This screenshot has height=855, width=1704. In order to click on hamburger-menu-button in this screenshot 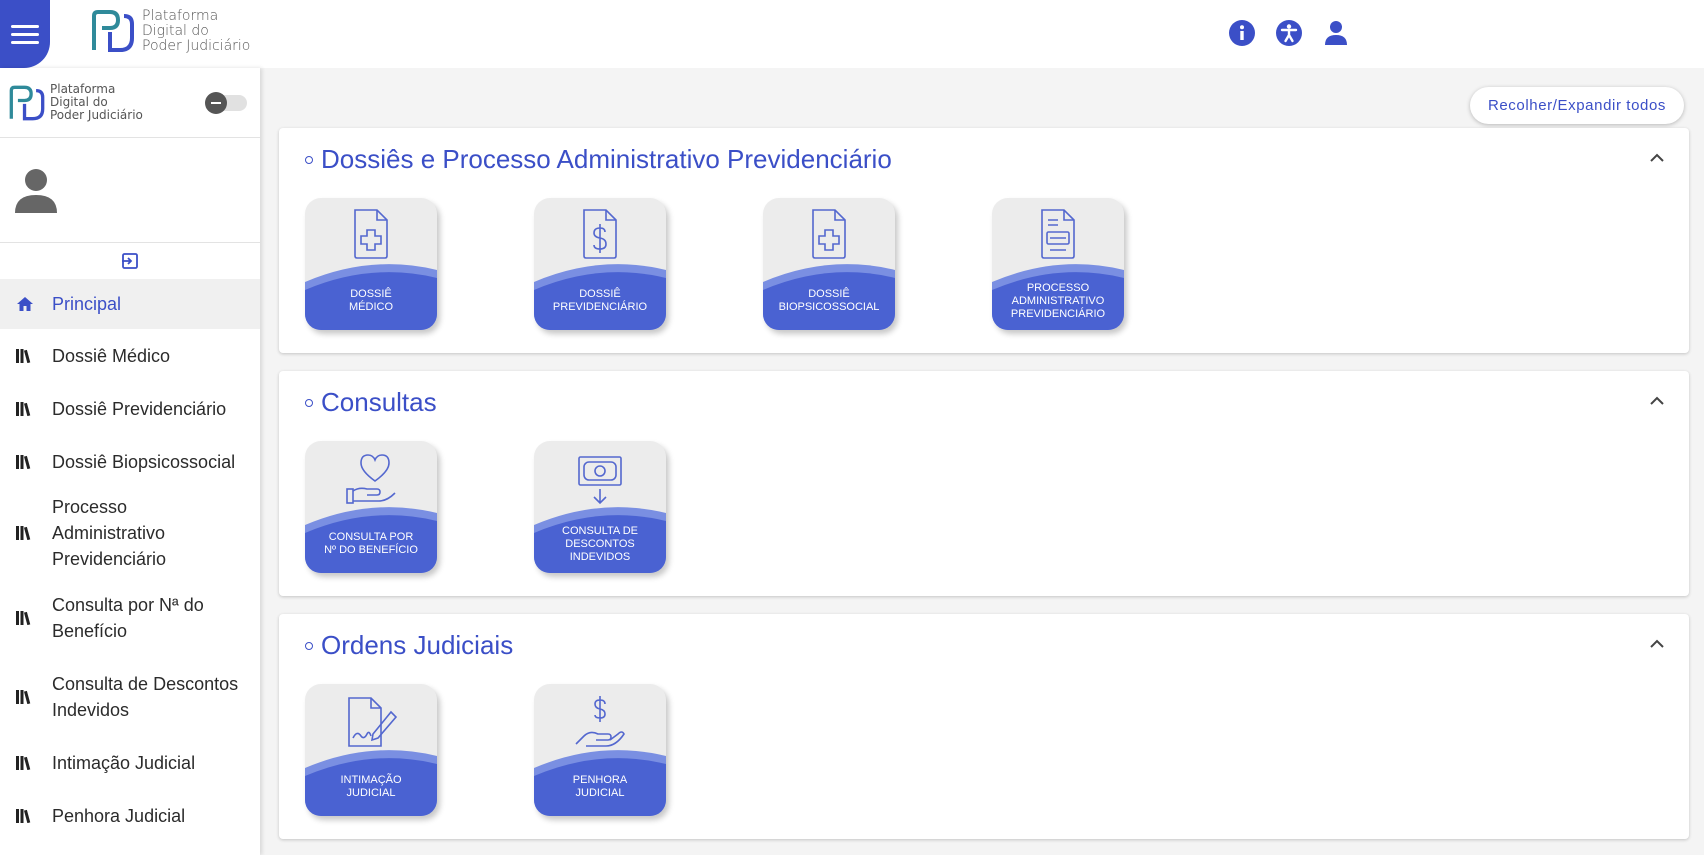, I will do `click(25, 34)`.